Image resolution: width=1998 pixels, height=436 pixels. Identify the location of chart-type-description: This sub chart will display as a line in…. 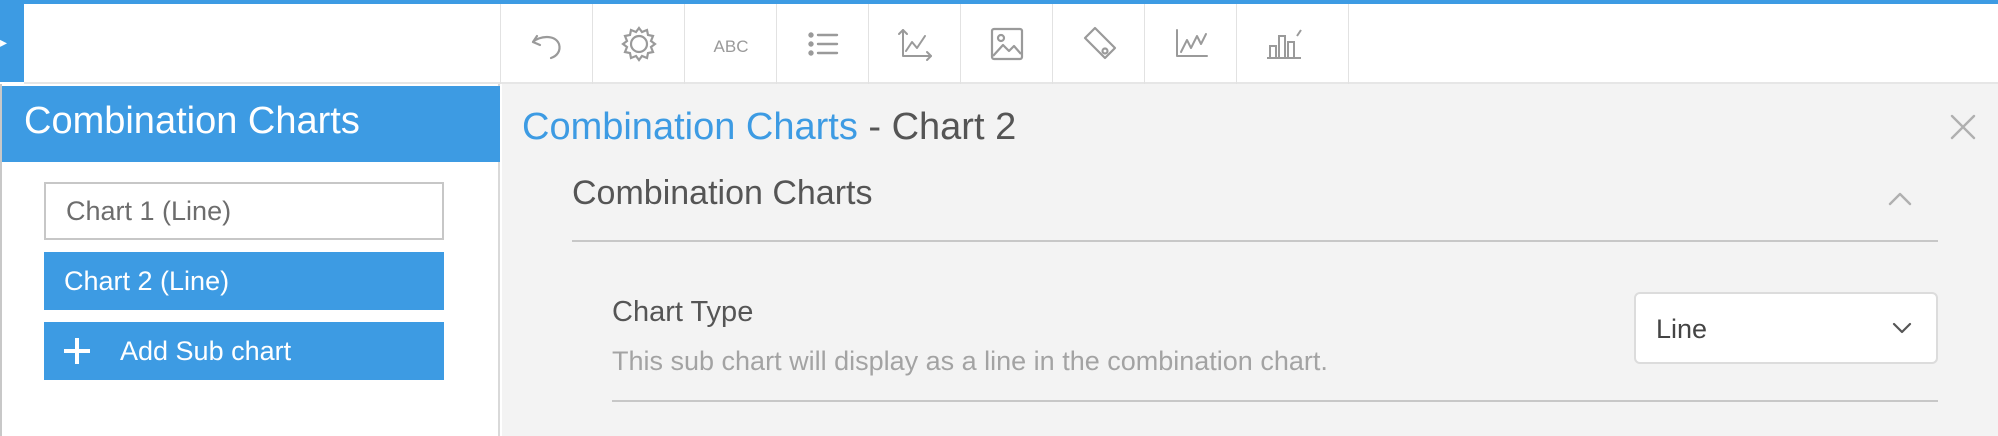
(970, 361).